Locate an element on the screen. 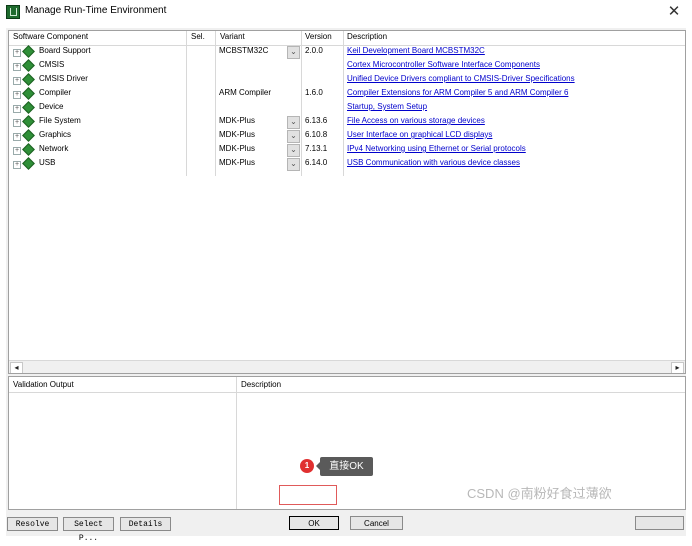 Image resolution: width=692 pixels, height=546 pixels. version-value: 6.10.8 is located at coordinates (316, 134).